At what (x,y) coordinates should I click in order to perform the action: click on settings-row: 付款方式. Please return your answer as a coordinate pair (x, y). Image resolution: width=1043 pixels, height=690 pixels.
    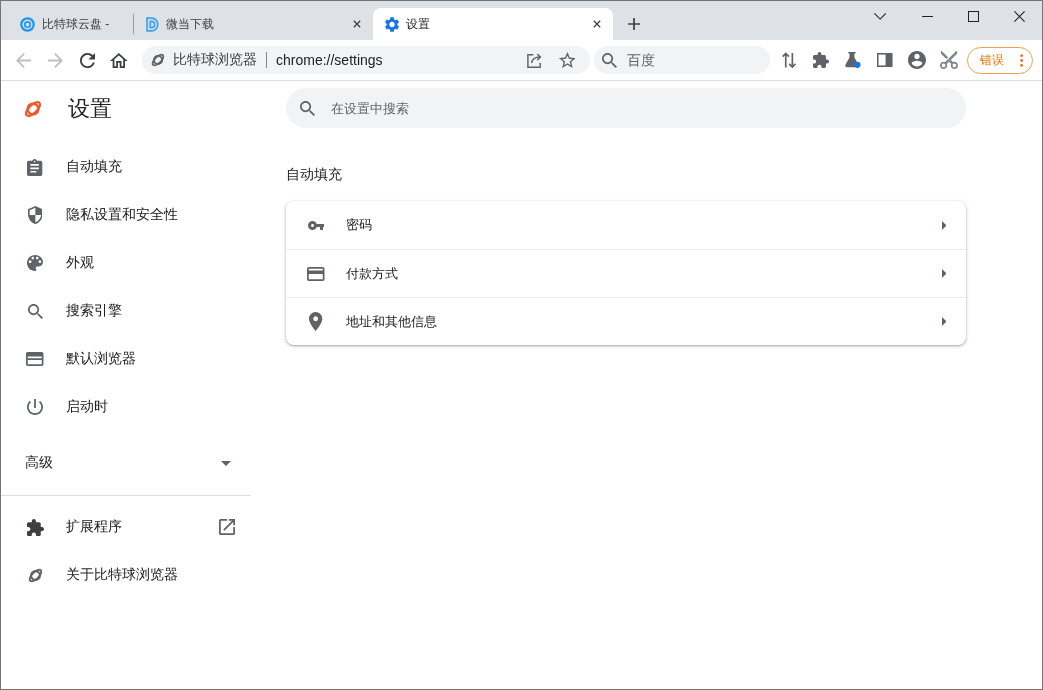
    Looking at the image, I should click on (626, 273).